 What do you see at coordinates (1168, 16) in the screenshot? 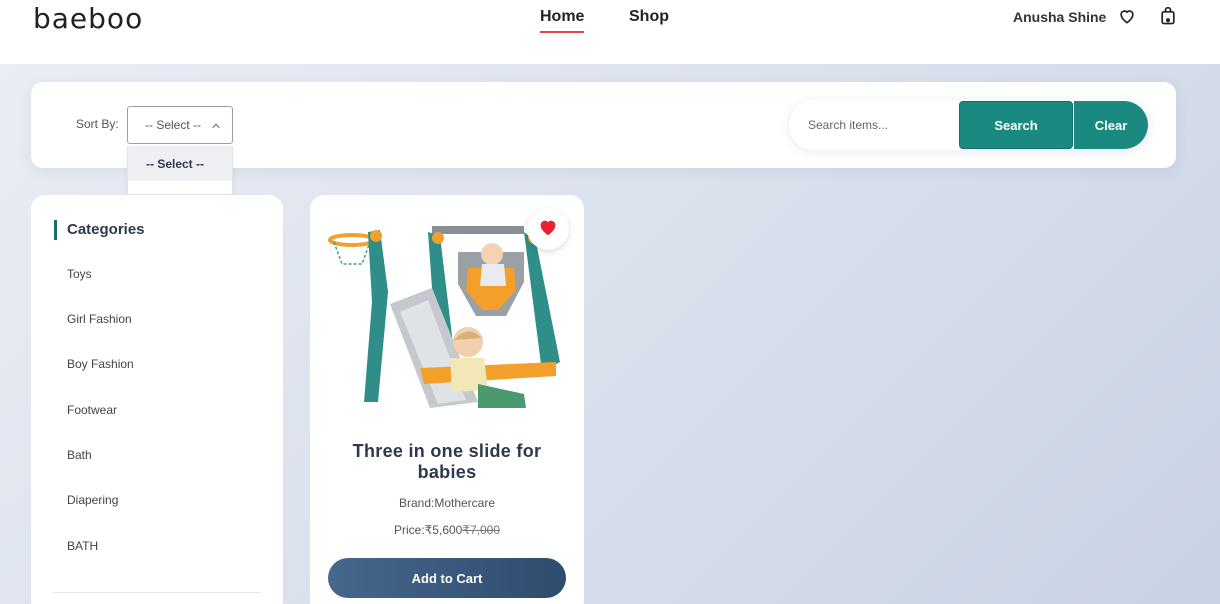
I see `shopping-bag-icon` at bounding box center [1168, 16].